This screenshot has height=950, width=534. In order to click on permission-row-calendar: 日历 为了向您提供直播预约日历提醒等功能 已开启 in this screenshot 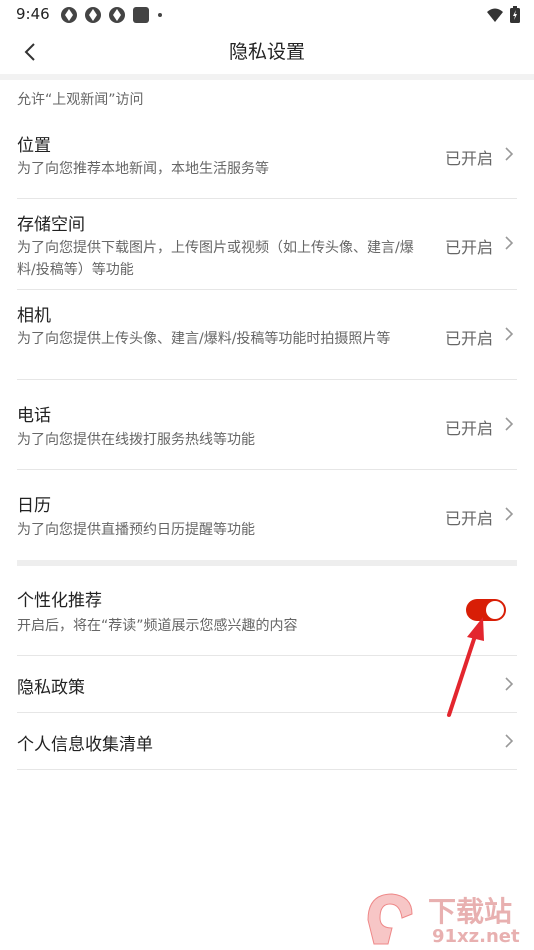, I will do `click(267, 514)`.